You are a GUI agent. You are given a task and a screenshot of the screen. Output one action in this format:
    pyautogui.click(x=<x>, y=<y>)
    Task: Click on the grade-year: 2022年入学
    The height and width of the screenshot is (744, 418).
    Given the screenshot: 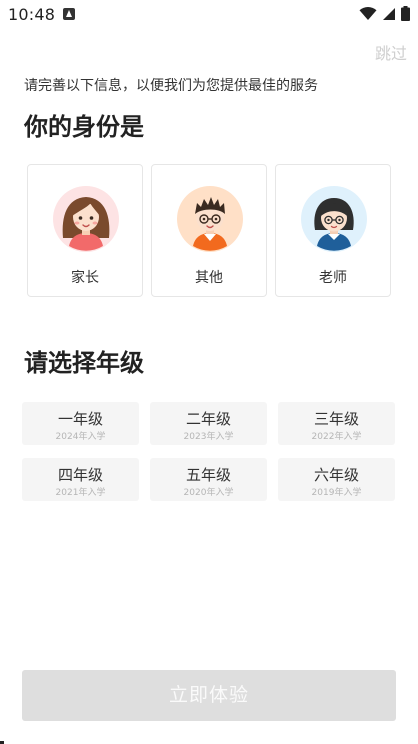 What is the action you would take?
    pyautogui.click(x=336, y=437)
    